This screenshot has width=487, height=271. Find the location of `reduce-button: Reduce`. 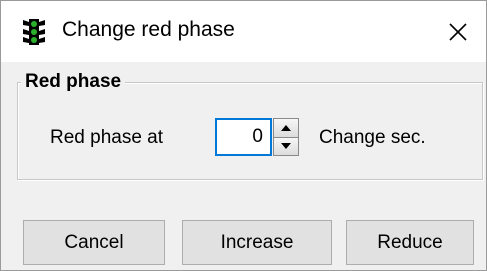

reduce-button: Reduce is located at coordinates (410, 242).